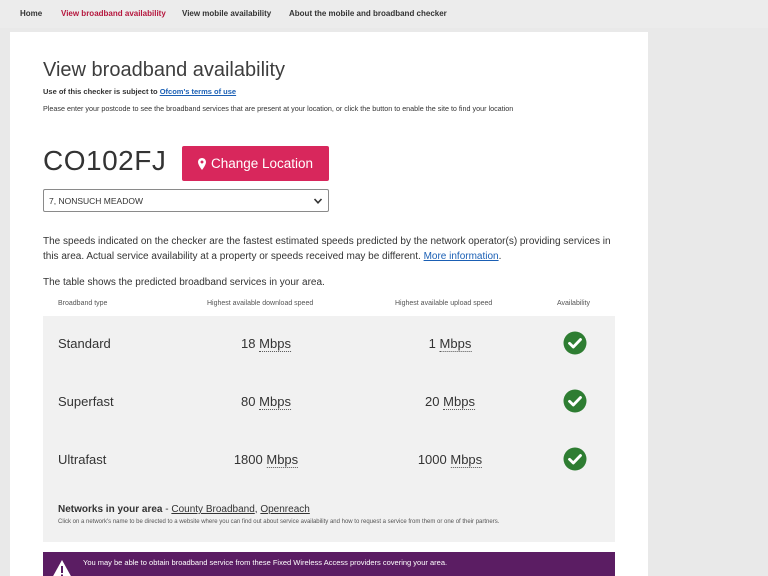  Describe the element at coordinates (101, 91) in the screenshot. I see `terms-prefix: Use of this checker is subject to` at that location.